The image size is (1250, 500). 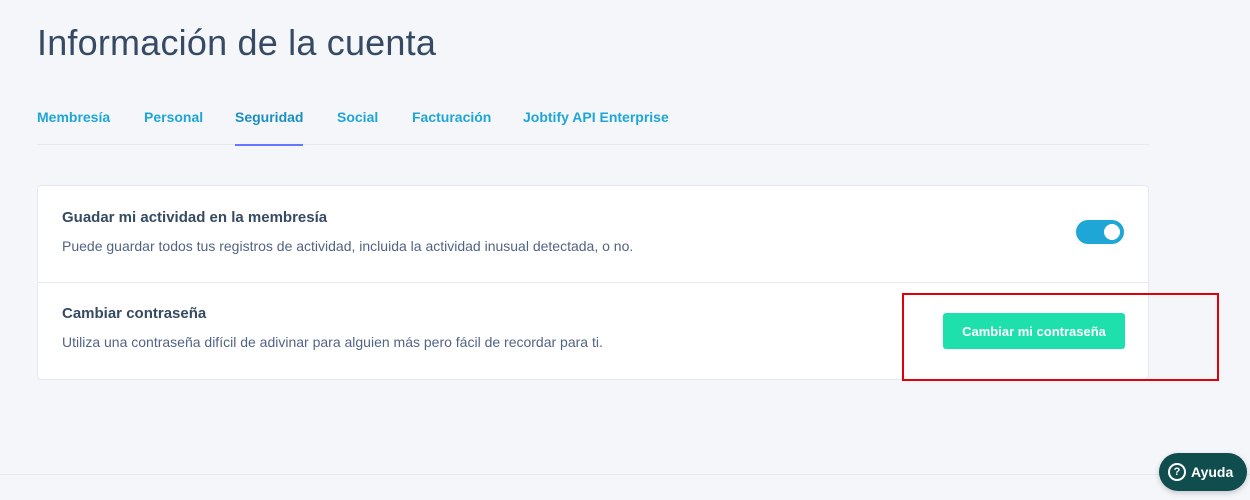 What do you see at coordinates (357, 125) in the screenshot?
I see `tab-social: Social` at bounding box center [357, 125].